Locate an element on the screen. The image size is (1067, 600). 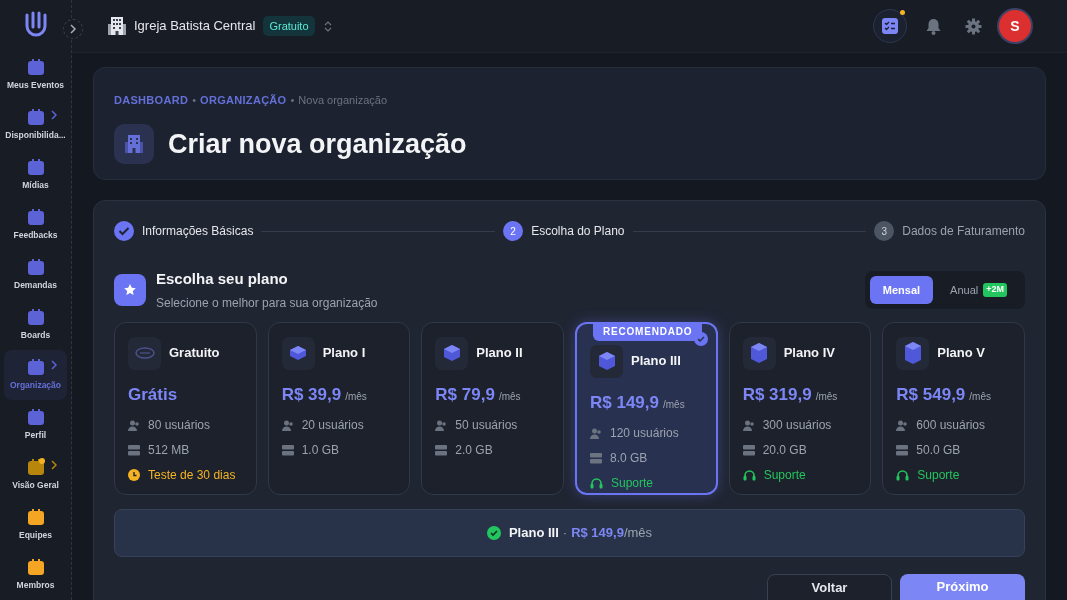
plan-name: Gratuito is located at coordinates (194, 353).